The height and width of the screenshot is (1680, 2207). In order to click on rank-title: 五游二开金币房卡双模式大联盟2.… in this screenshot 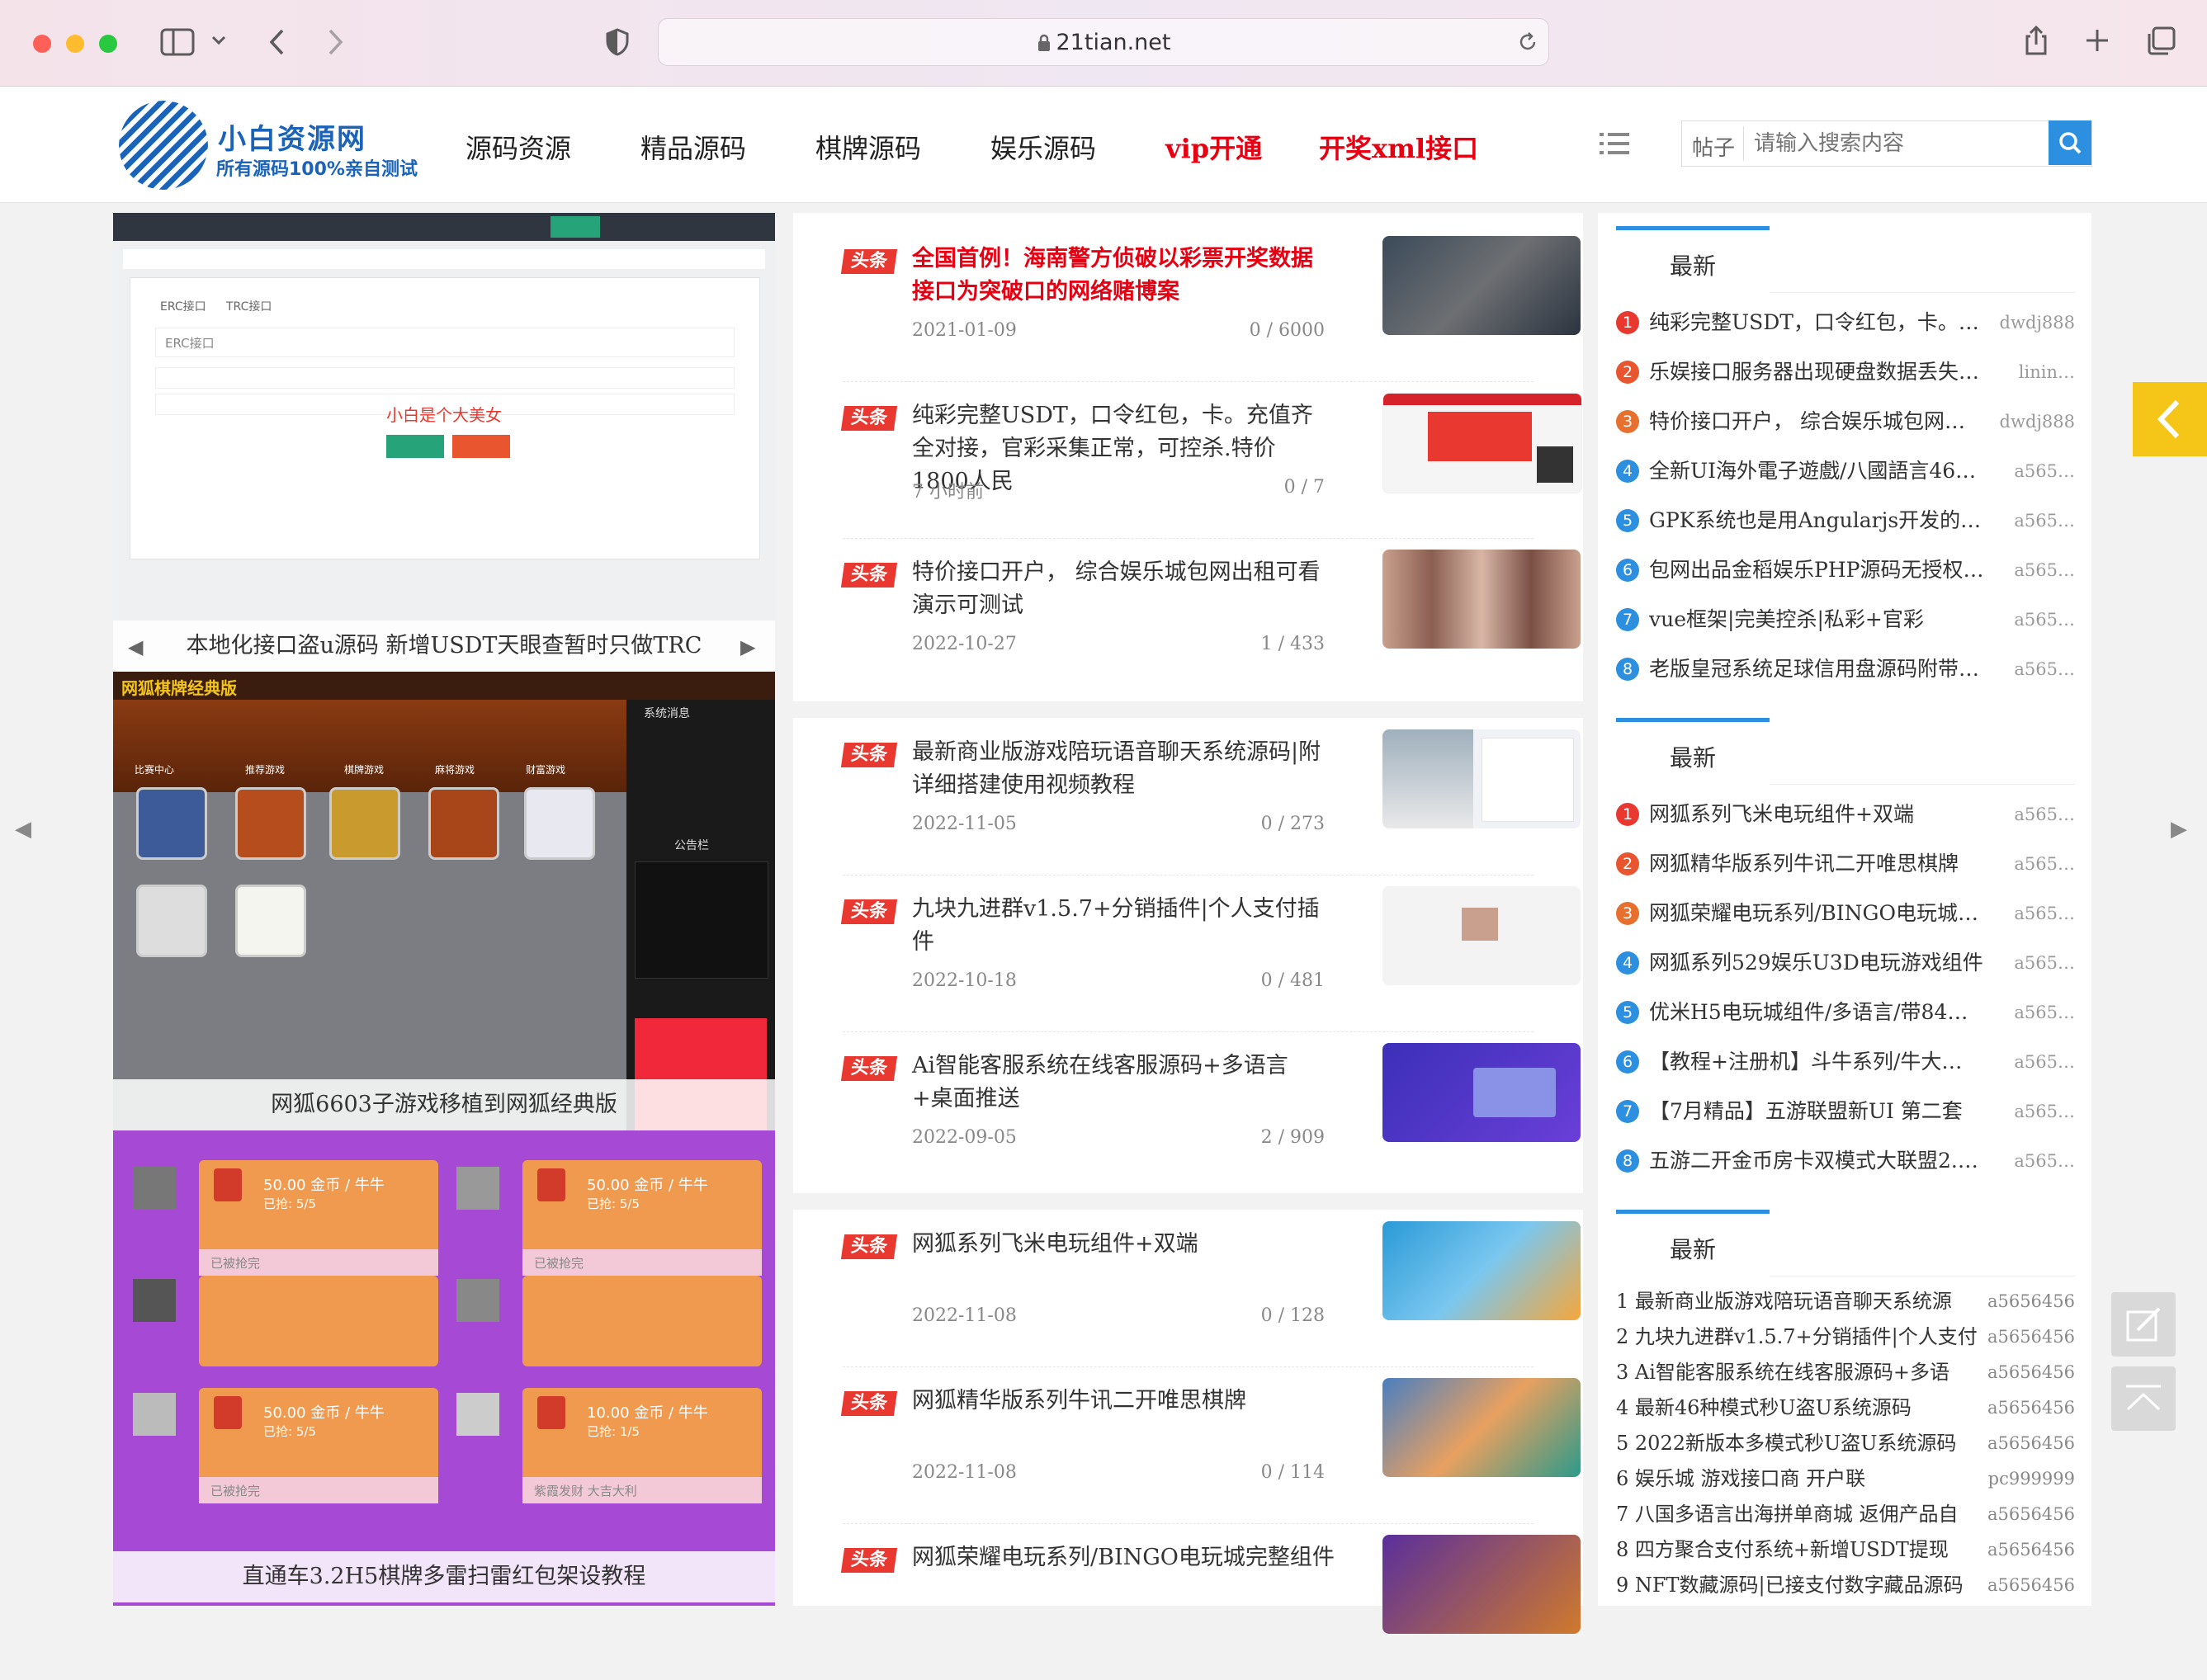, I will do `click(1822, 1161)`.